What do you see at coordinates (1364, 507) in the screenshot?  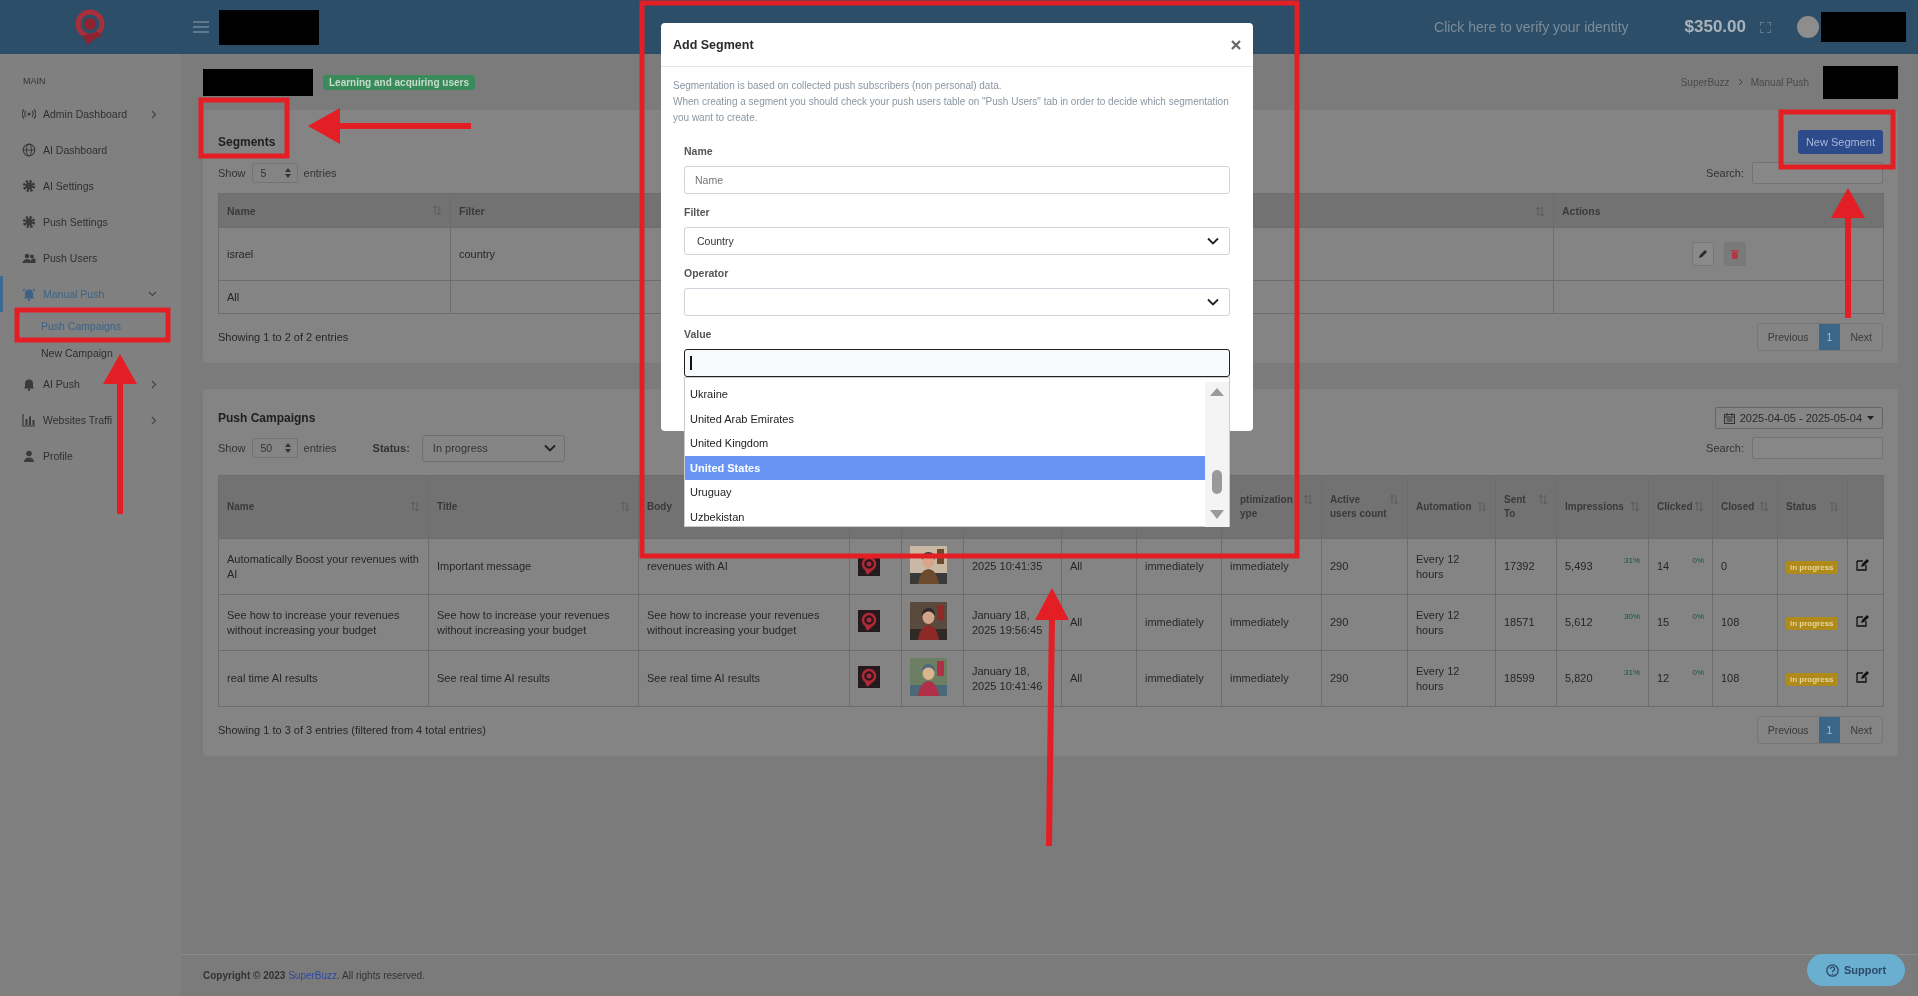 I see `column-header: Active users count` at bounding box center [1364, 507].